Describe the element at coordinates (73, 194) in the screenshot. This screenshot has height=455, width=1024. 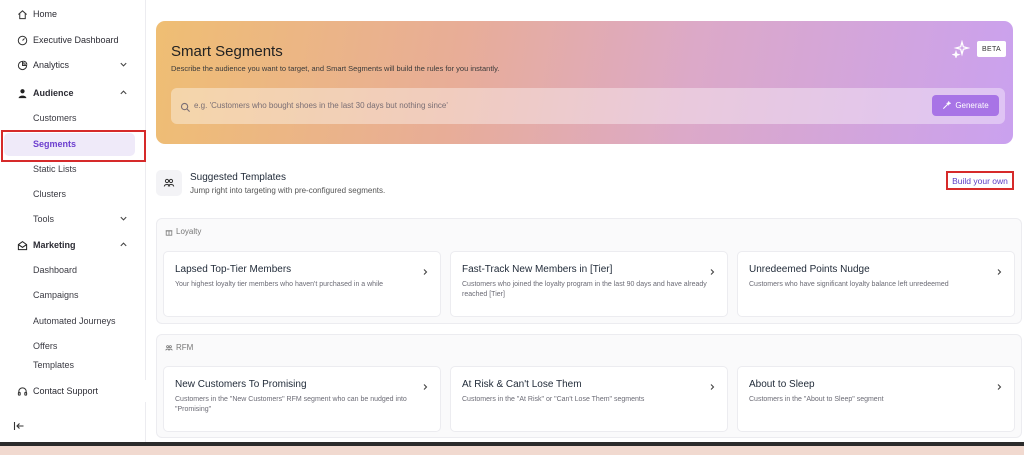
I see `sidebar-subitem-clusters: Clusters` at that location.